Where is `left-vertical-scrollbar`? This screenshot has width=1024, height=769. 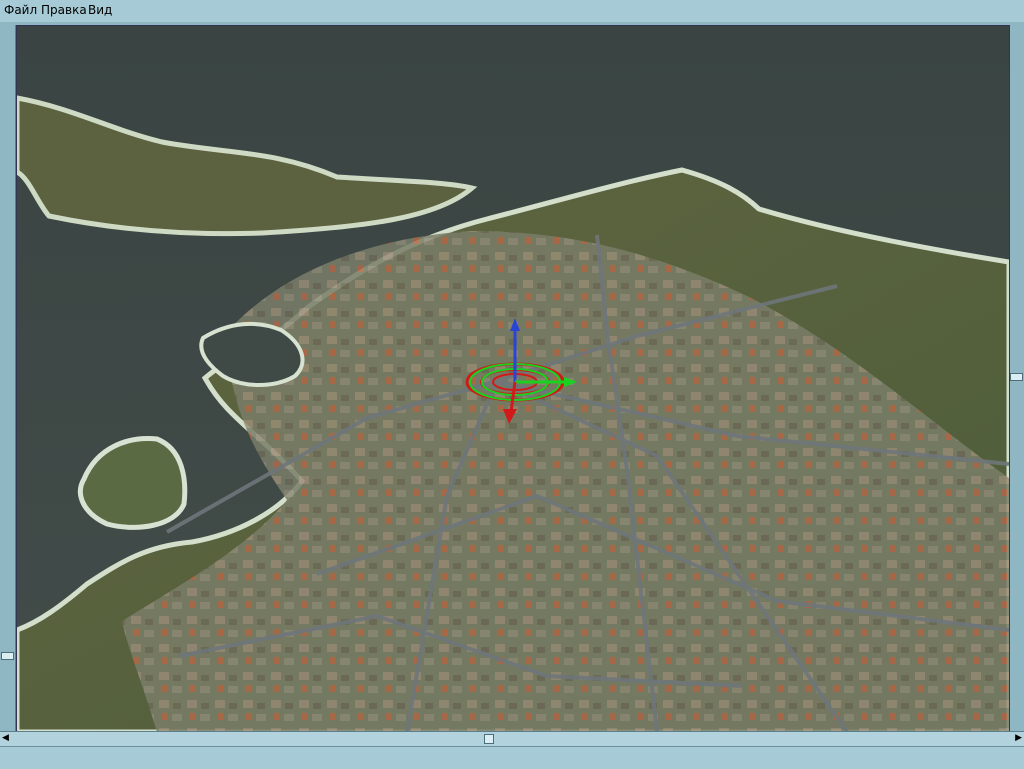
left-vertical-scrollbar is located at coordinates (8, 384).